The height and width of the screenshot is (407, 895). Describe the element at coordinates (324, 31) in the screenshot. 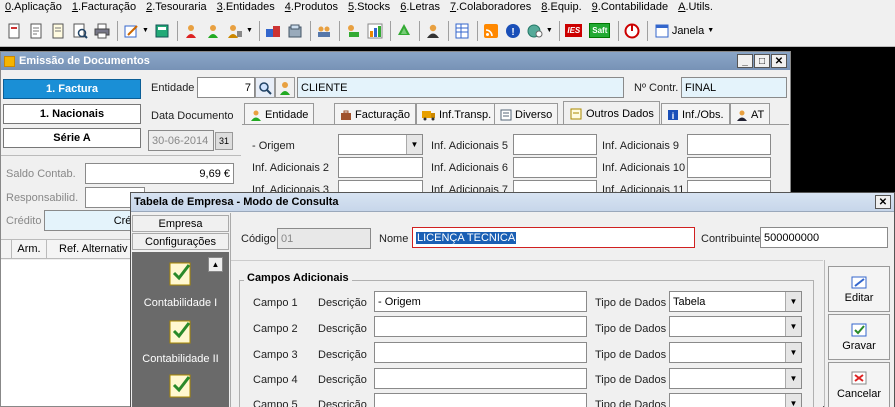

I see `team-icon` at that location.